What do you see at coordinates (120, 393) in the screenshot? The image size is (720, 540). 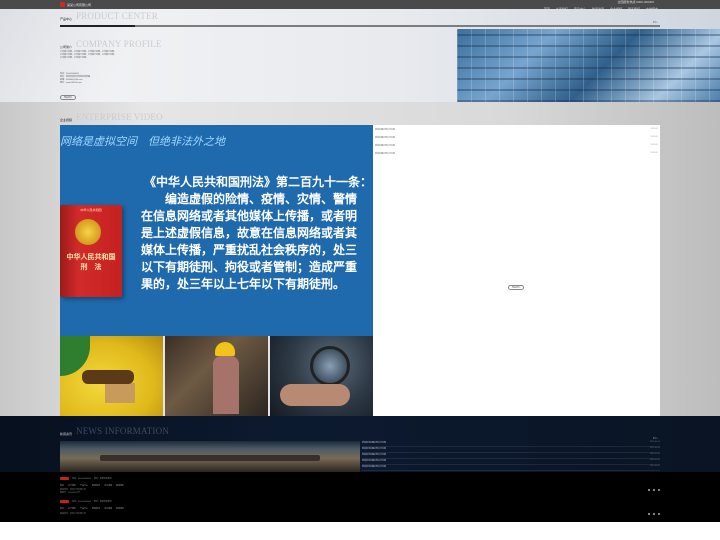 I see `box-shape` at bounding box center [120, 393].